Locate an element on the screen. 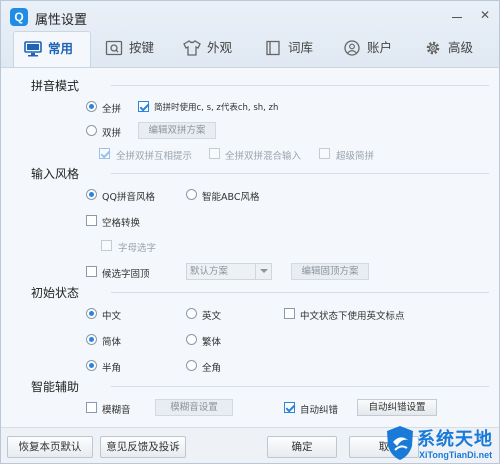 The width and height of the screenshot is (500, 464). gear-icon is located at coordinates (433, 48).